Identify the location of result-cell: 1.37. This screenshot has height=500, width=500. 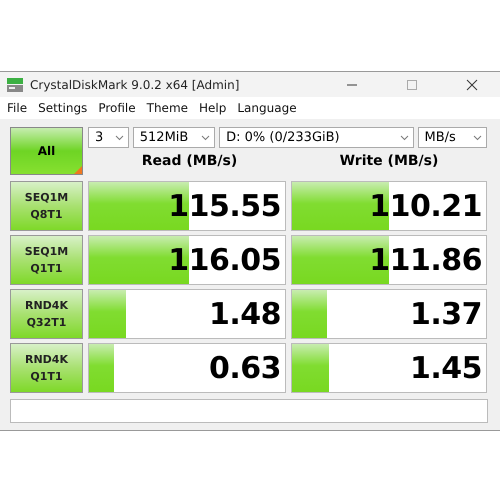
(389, 314).